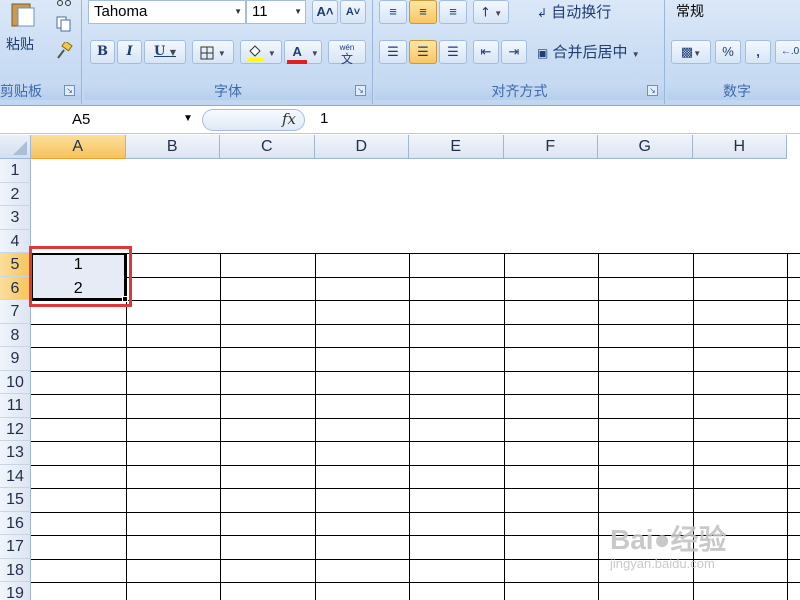 The height and width of the screenshot is (600, 800). What do you see at coordinates (361, 147) in the screenshot?
I see `column-header-d: D` at bounding box center [361, 147].